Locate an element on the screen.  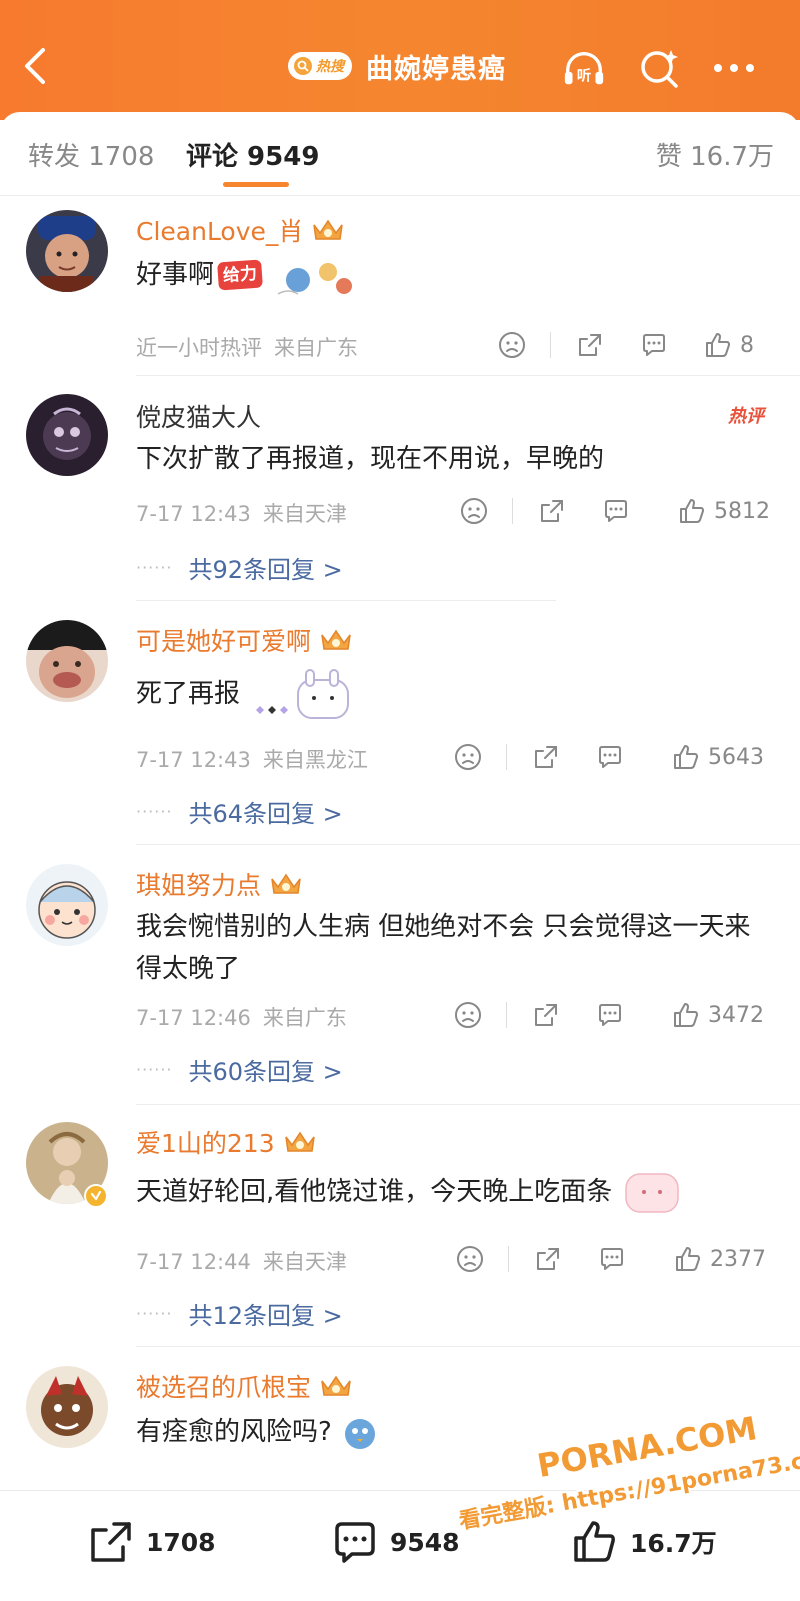
like-button: 3472 is located at coordinates (718, 1015).